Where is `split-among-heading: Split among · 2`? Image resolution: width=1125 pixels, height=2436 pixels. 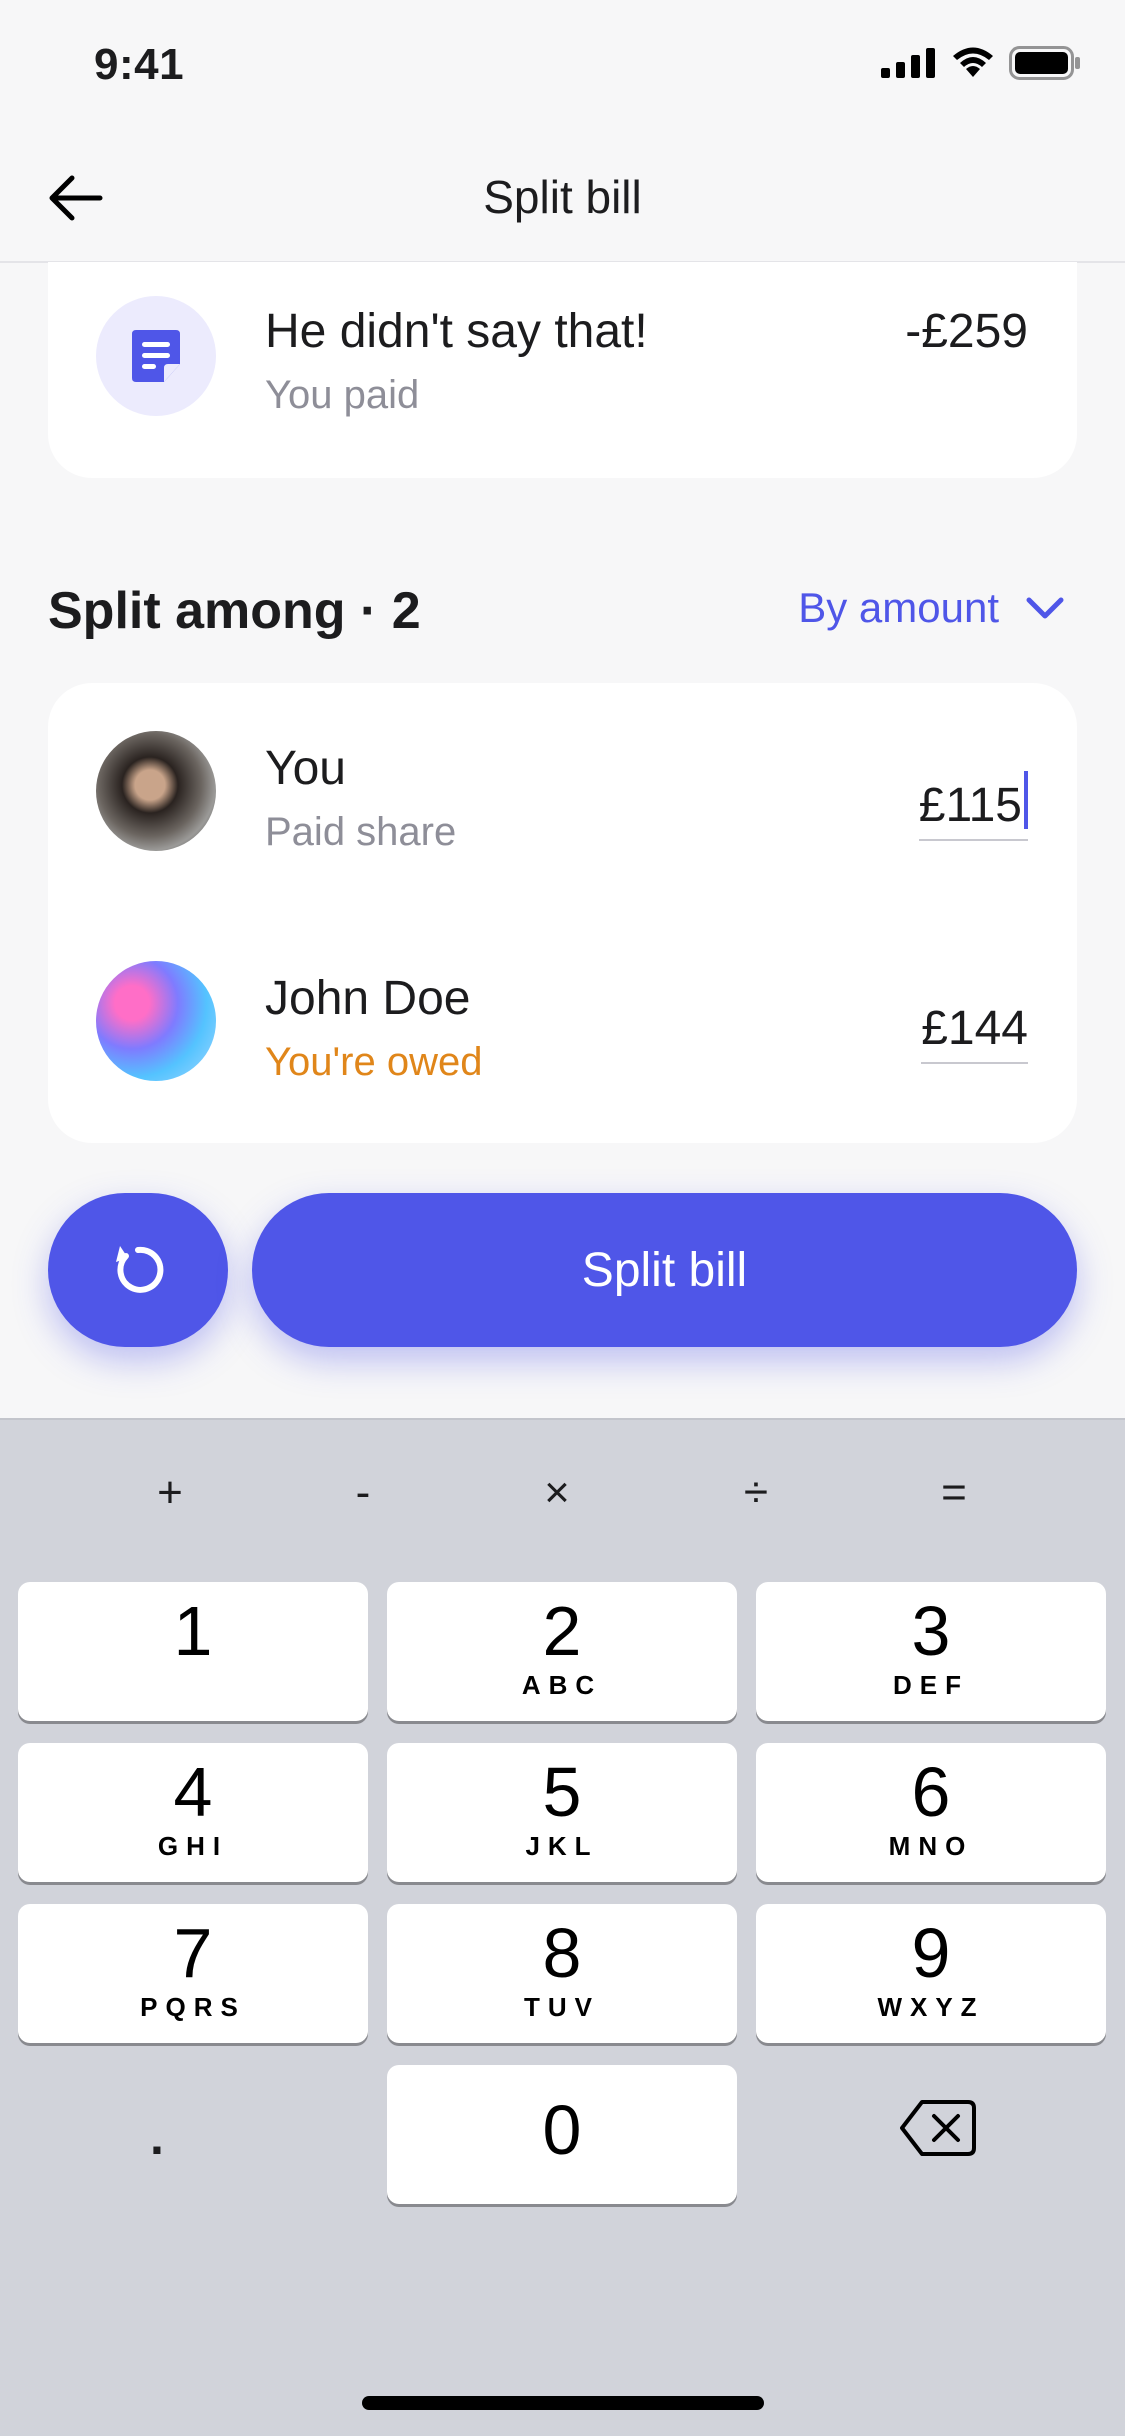
split-among-heading: Split among · 2 is located at coordinates (234, 611).